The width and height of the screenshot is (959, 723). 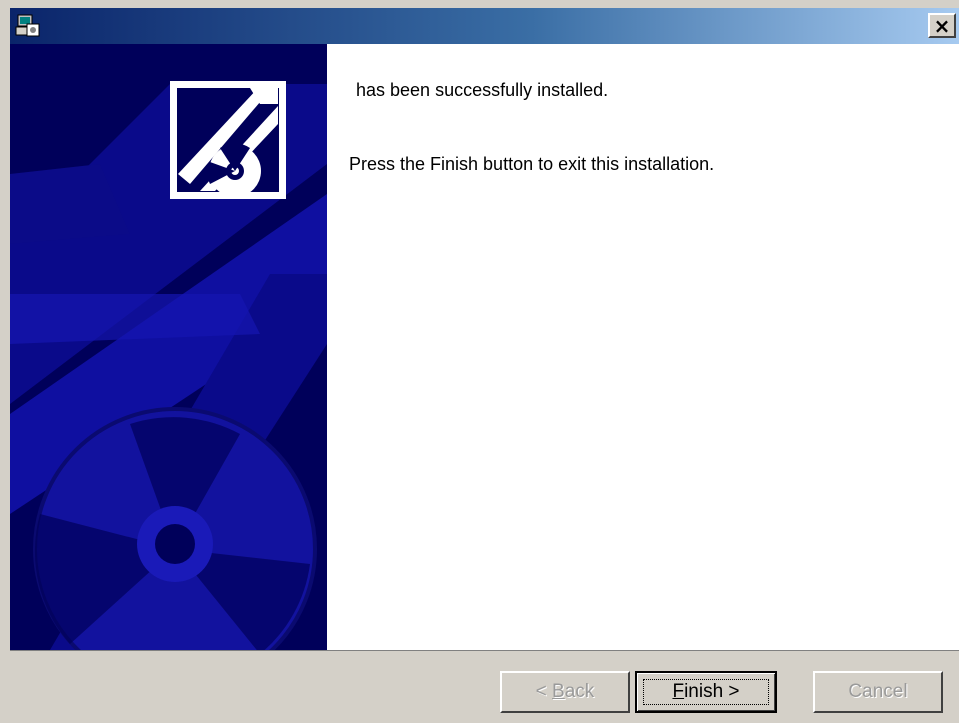 I want to click on finish-button-label: Finish >, so click(x=706, y=691).